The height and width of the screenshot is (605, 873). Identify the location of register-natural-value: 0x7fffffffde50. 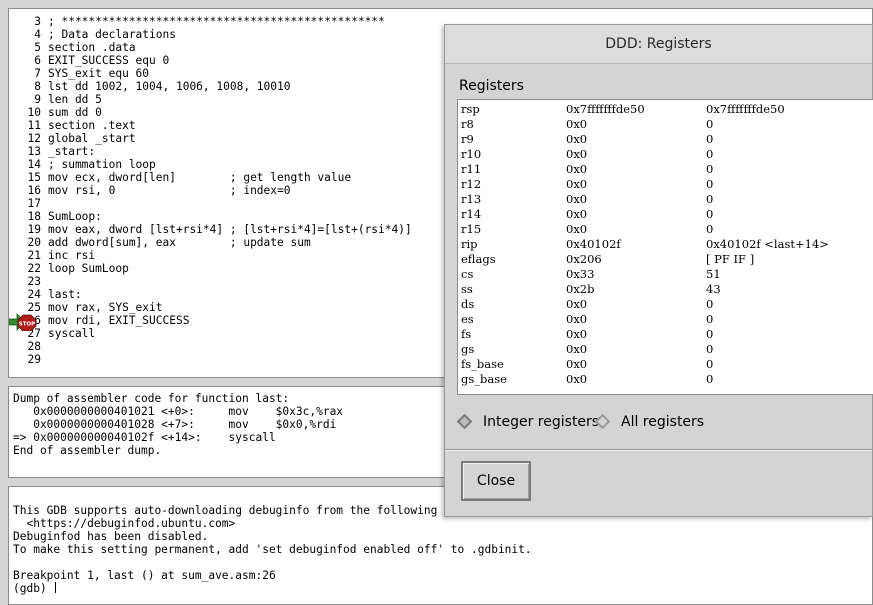
(745, 109).